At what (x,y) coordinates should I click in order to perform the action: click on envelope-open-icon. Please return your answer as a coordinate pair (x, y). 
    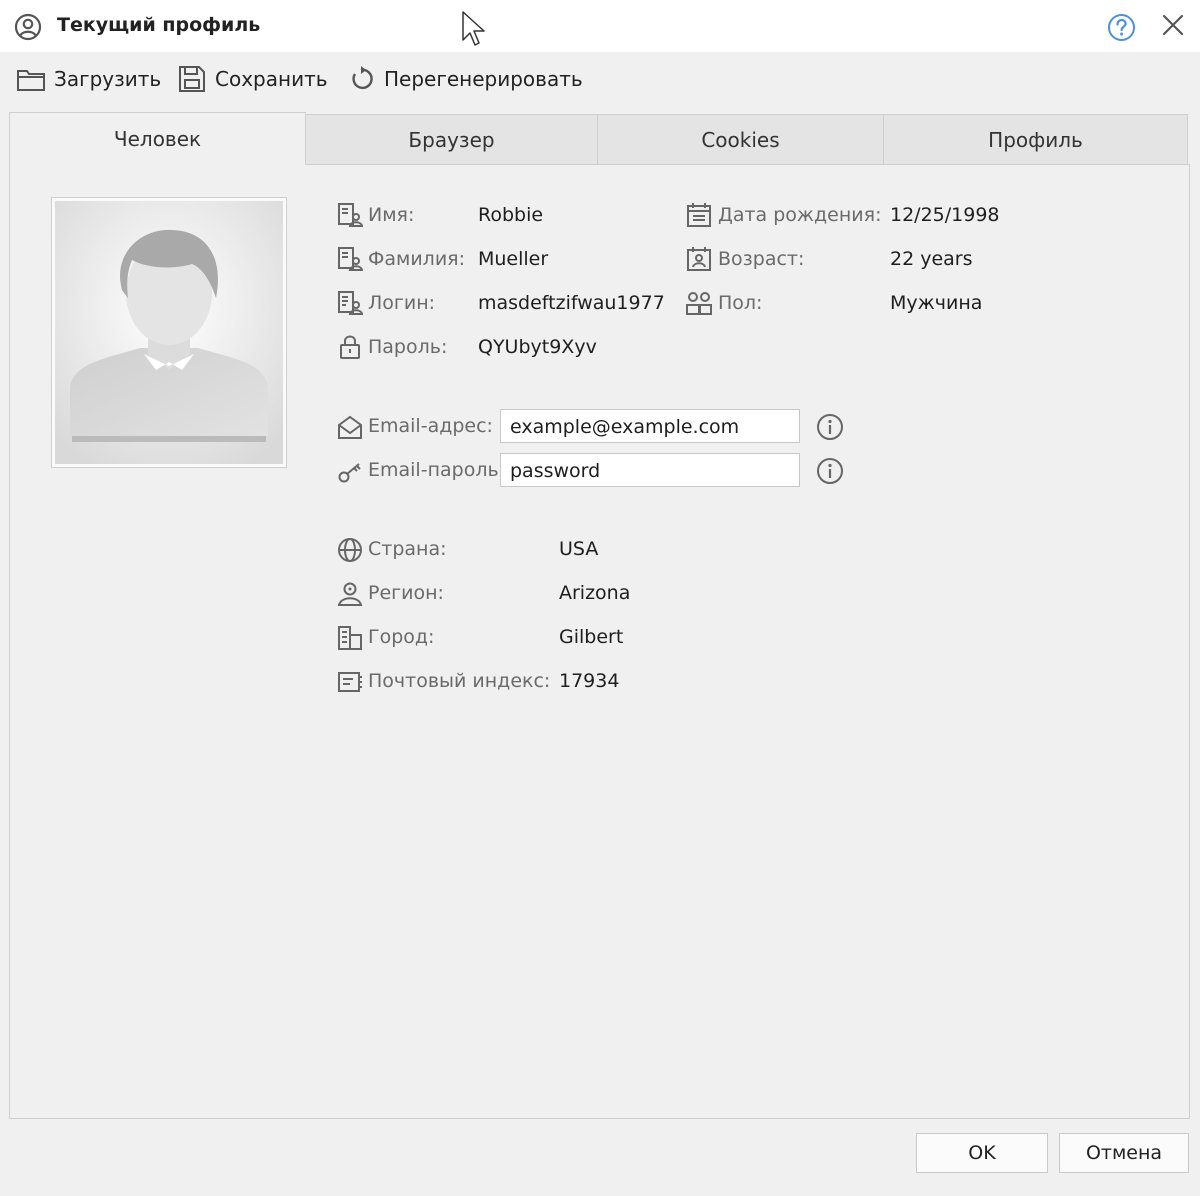
    Looking at the image, I should click on (350, 427).